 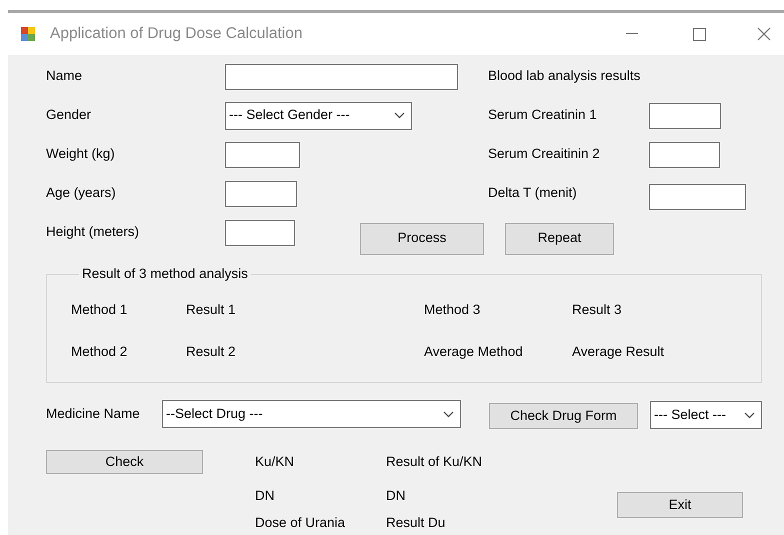 I want to click on result-label: Average Result, so click(x=619, y=351).